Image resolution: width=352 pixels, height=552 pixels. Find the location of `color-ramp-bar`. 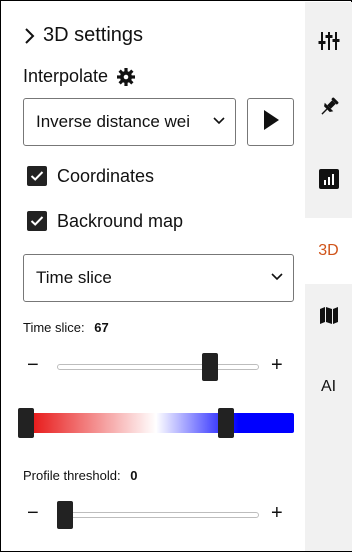

color-ramp-bar is located at coordinates (156, 423).